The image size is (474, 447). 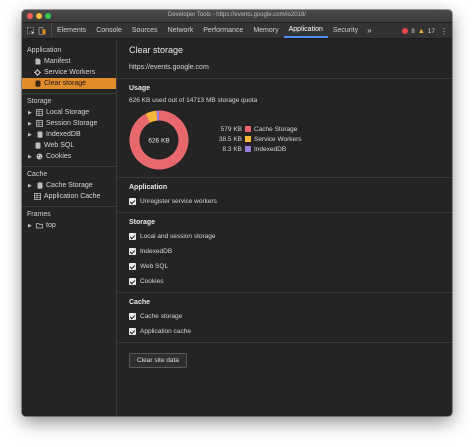 What do you see at coordinates (248, 129) in the screenshot?
I see `legend-swatch` at bounding box center [248, 129].